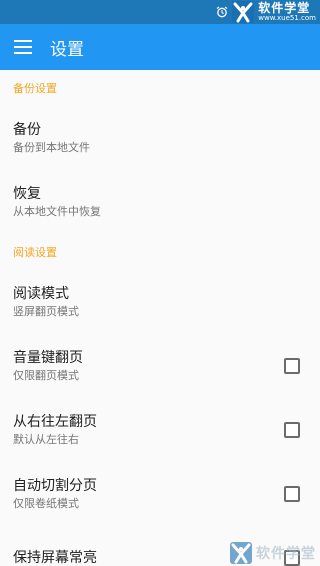 Image resolution: width=320 pixels, height=566 pixels. Describe the element at coordinates (160, 494) in the screenshot. I see `pref-auto-split: 自动切割分页 仅限卷纸模式` at that location.